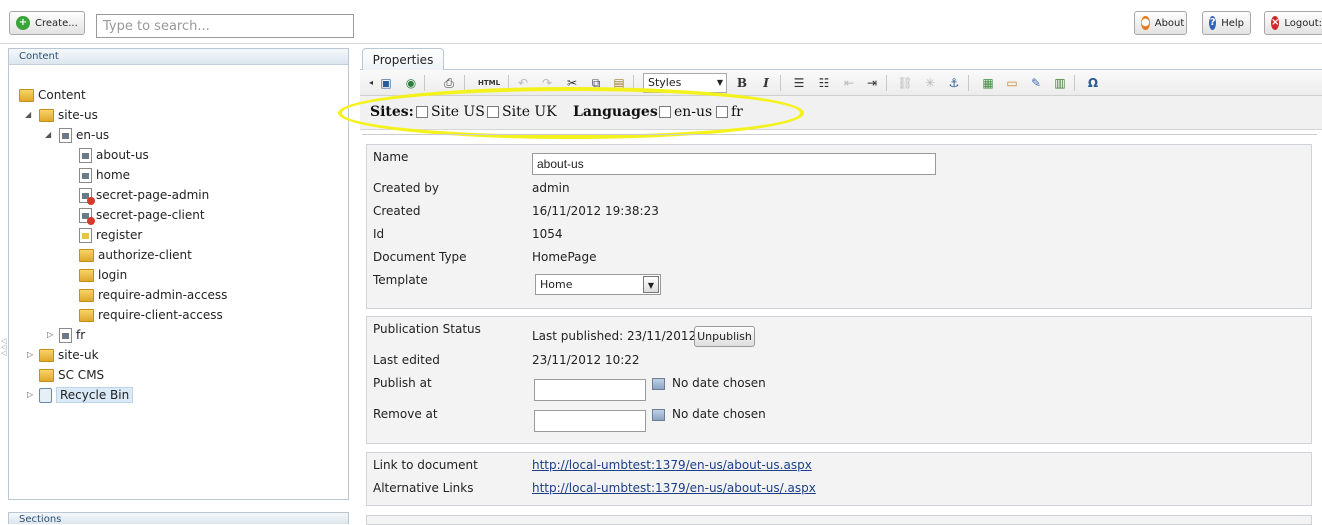  What do you see at coordinates (78, 115) in the screenshot?
I see `tree-node-label: site-us` at bounding box center [78, 115].